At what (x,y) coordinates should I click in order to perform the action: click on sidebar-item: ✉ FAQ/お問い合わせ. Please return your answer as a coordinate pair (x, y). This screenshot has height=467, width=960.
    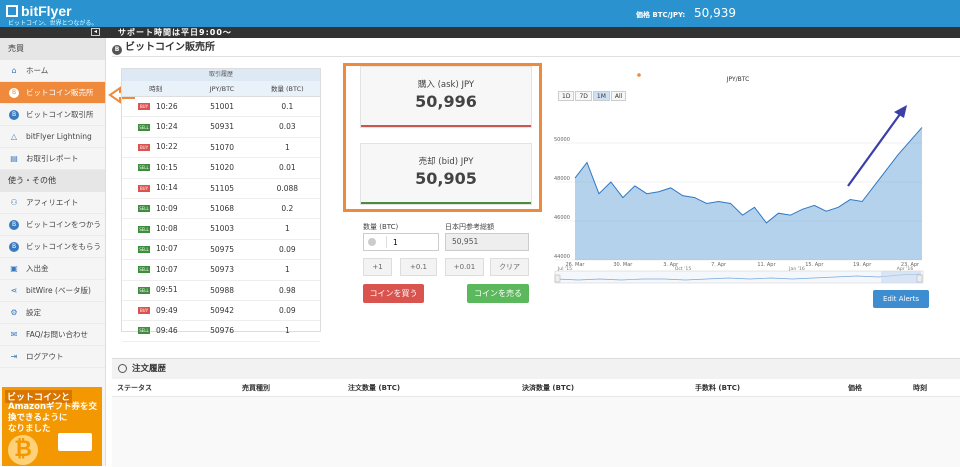
    Looking at the image, I should click on (52, 335).